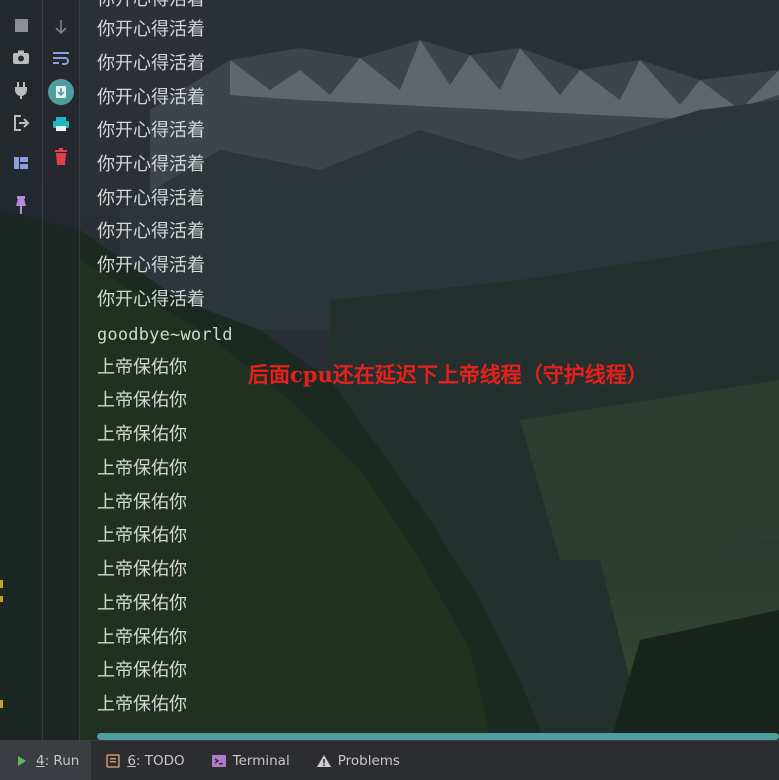 The width and height of the screenshot is (779, 780). I want to click on tab-run: 4: Run, so click(46, 760).